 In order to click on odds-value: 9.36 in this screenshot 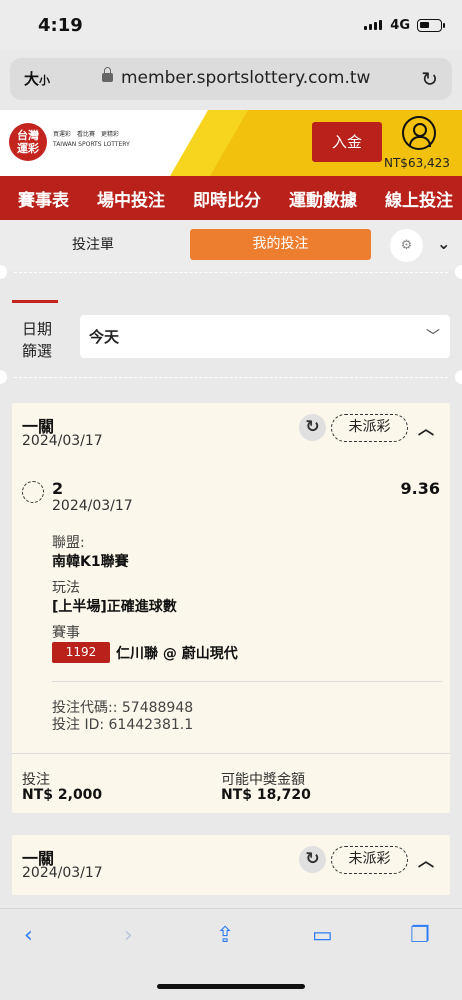, I will do `click(420, 488)`.